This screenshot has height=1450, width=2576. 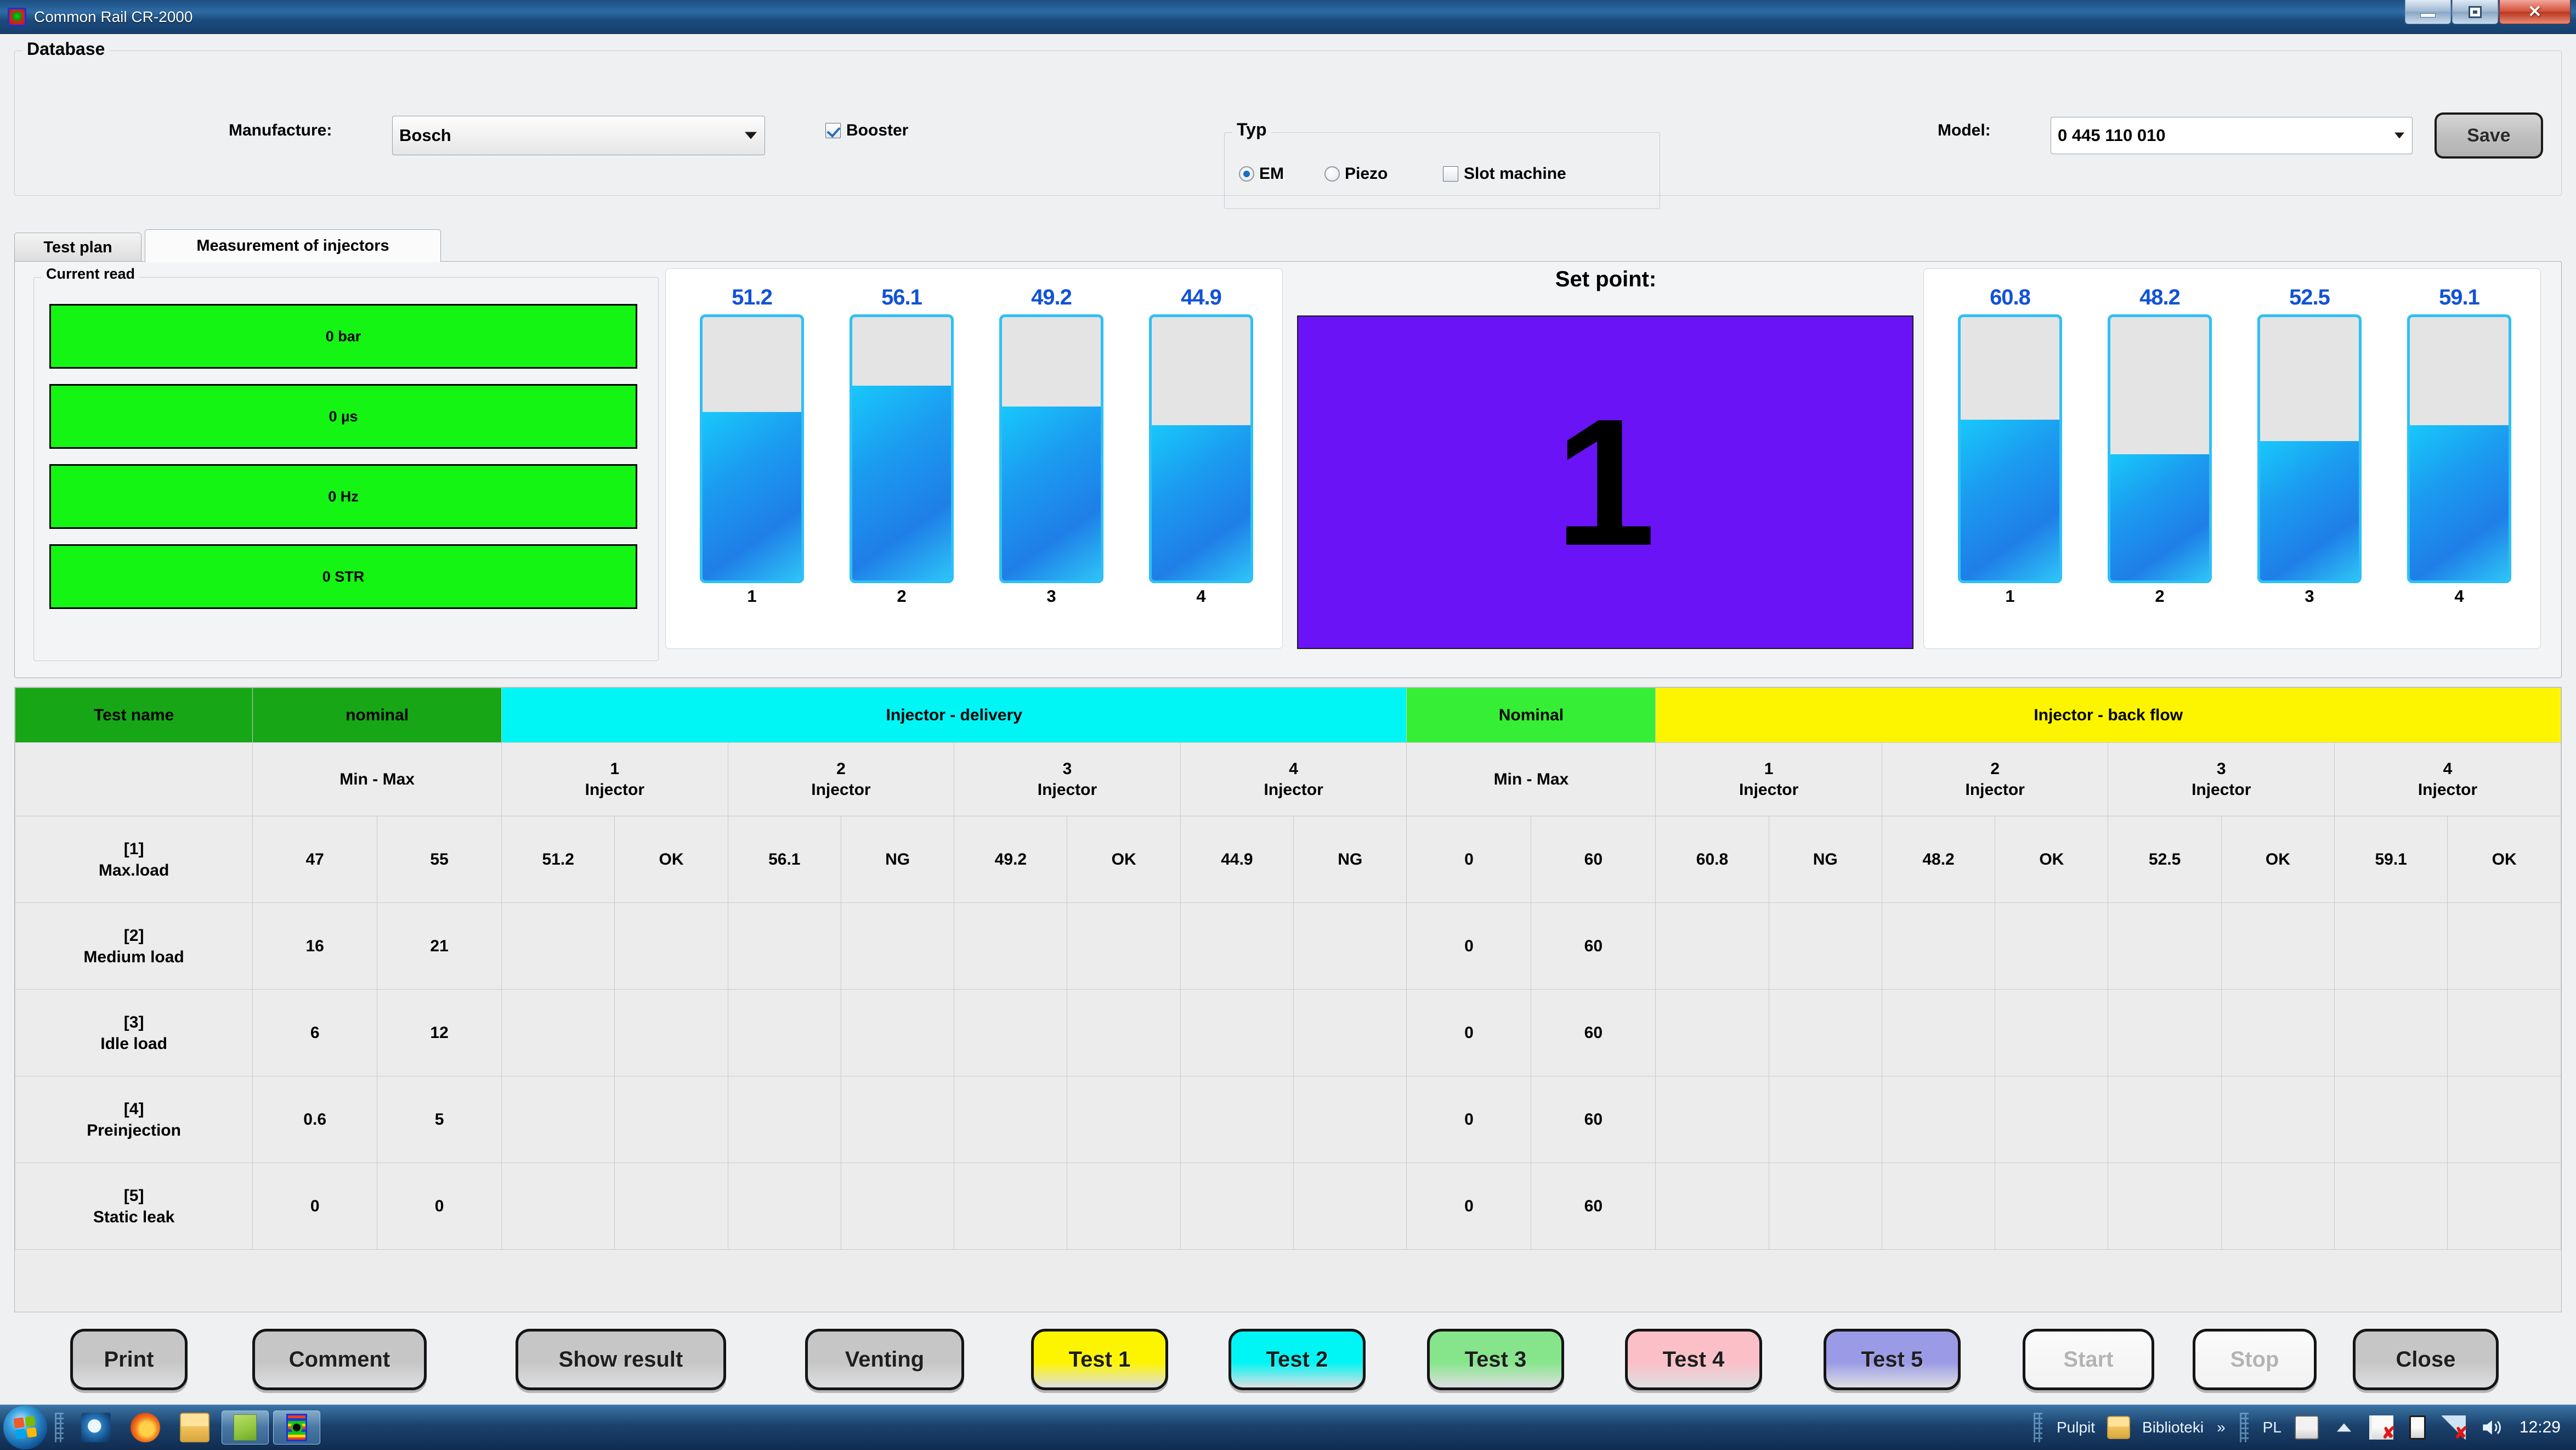 What do you see at coordinates (579, 135) in the screenshot?
I see `manufacture-combobox: Bosch` at bounding box center [579, 135].